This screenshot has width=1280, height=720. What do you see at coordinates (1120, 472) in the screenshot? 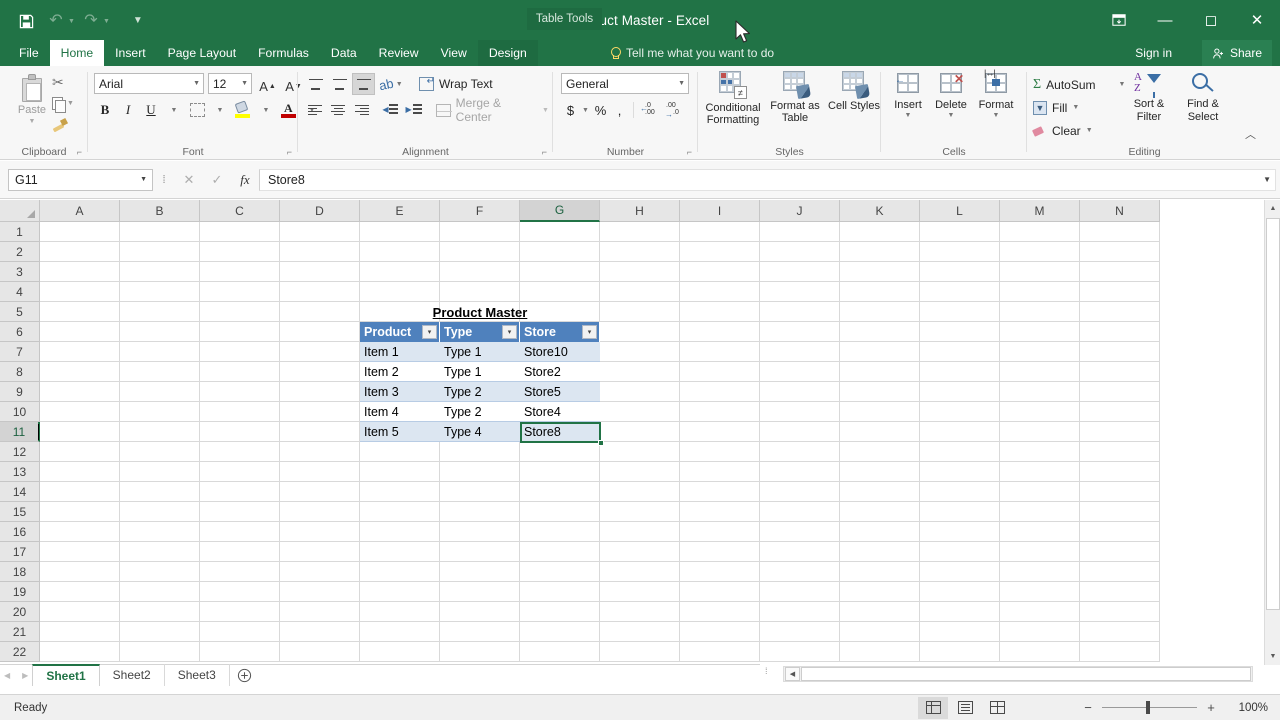
I see `cell-N13` at bounding box center [1120, 472].